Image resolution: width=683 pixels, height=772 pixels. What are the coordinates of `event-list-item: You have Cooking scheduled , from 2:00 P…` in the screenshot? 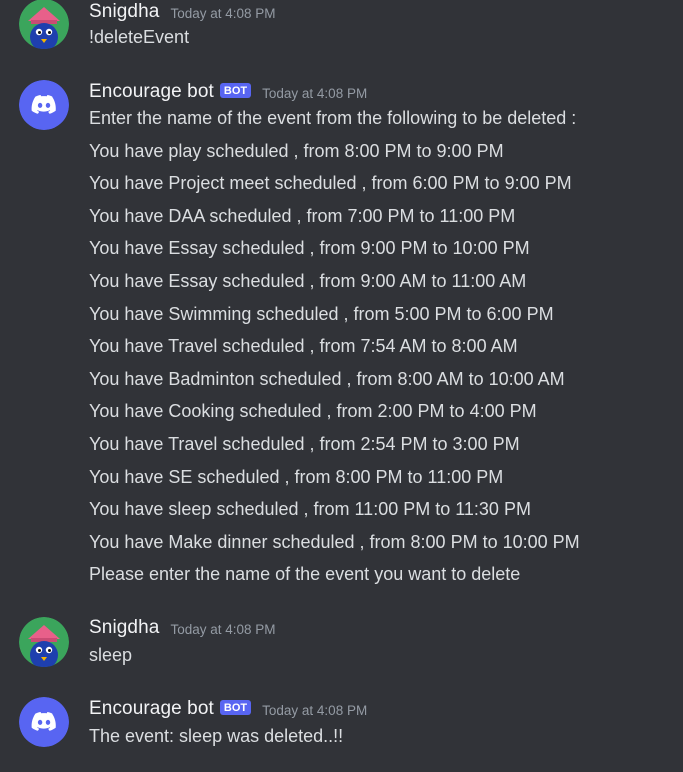 It's located at (313, 411).